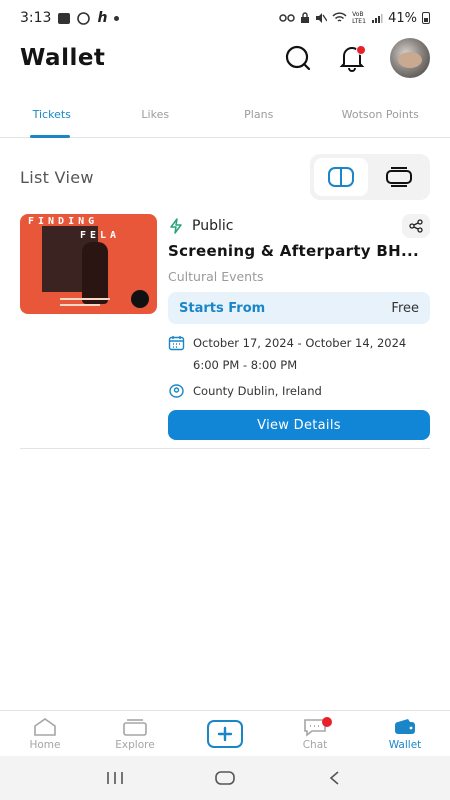 This screenshot has width=450, height=800. I want to click on calendar-icon, so click(176, 343).